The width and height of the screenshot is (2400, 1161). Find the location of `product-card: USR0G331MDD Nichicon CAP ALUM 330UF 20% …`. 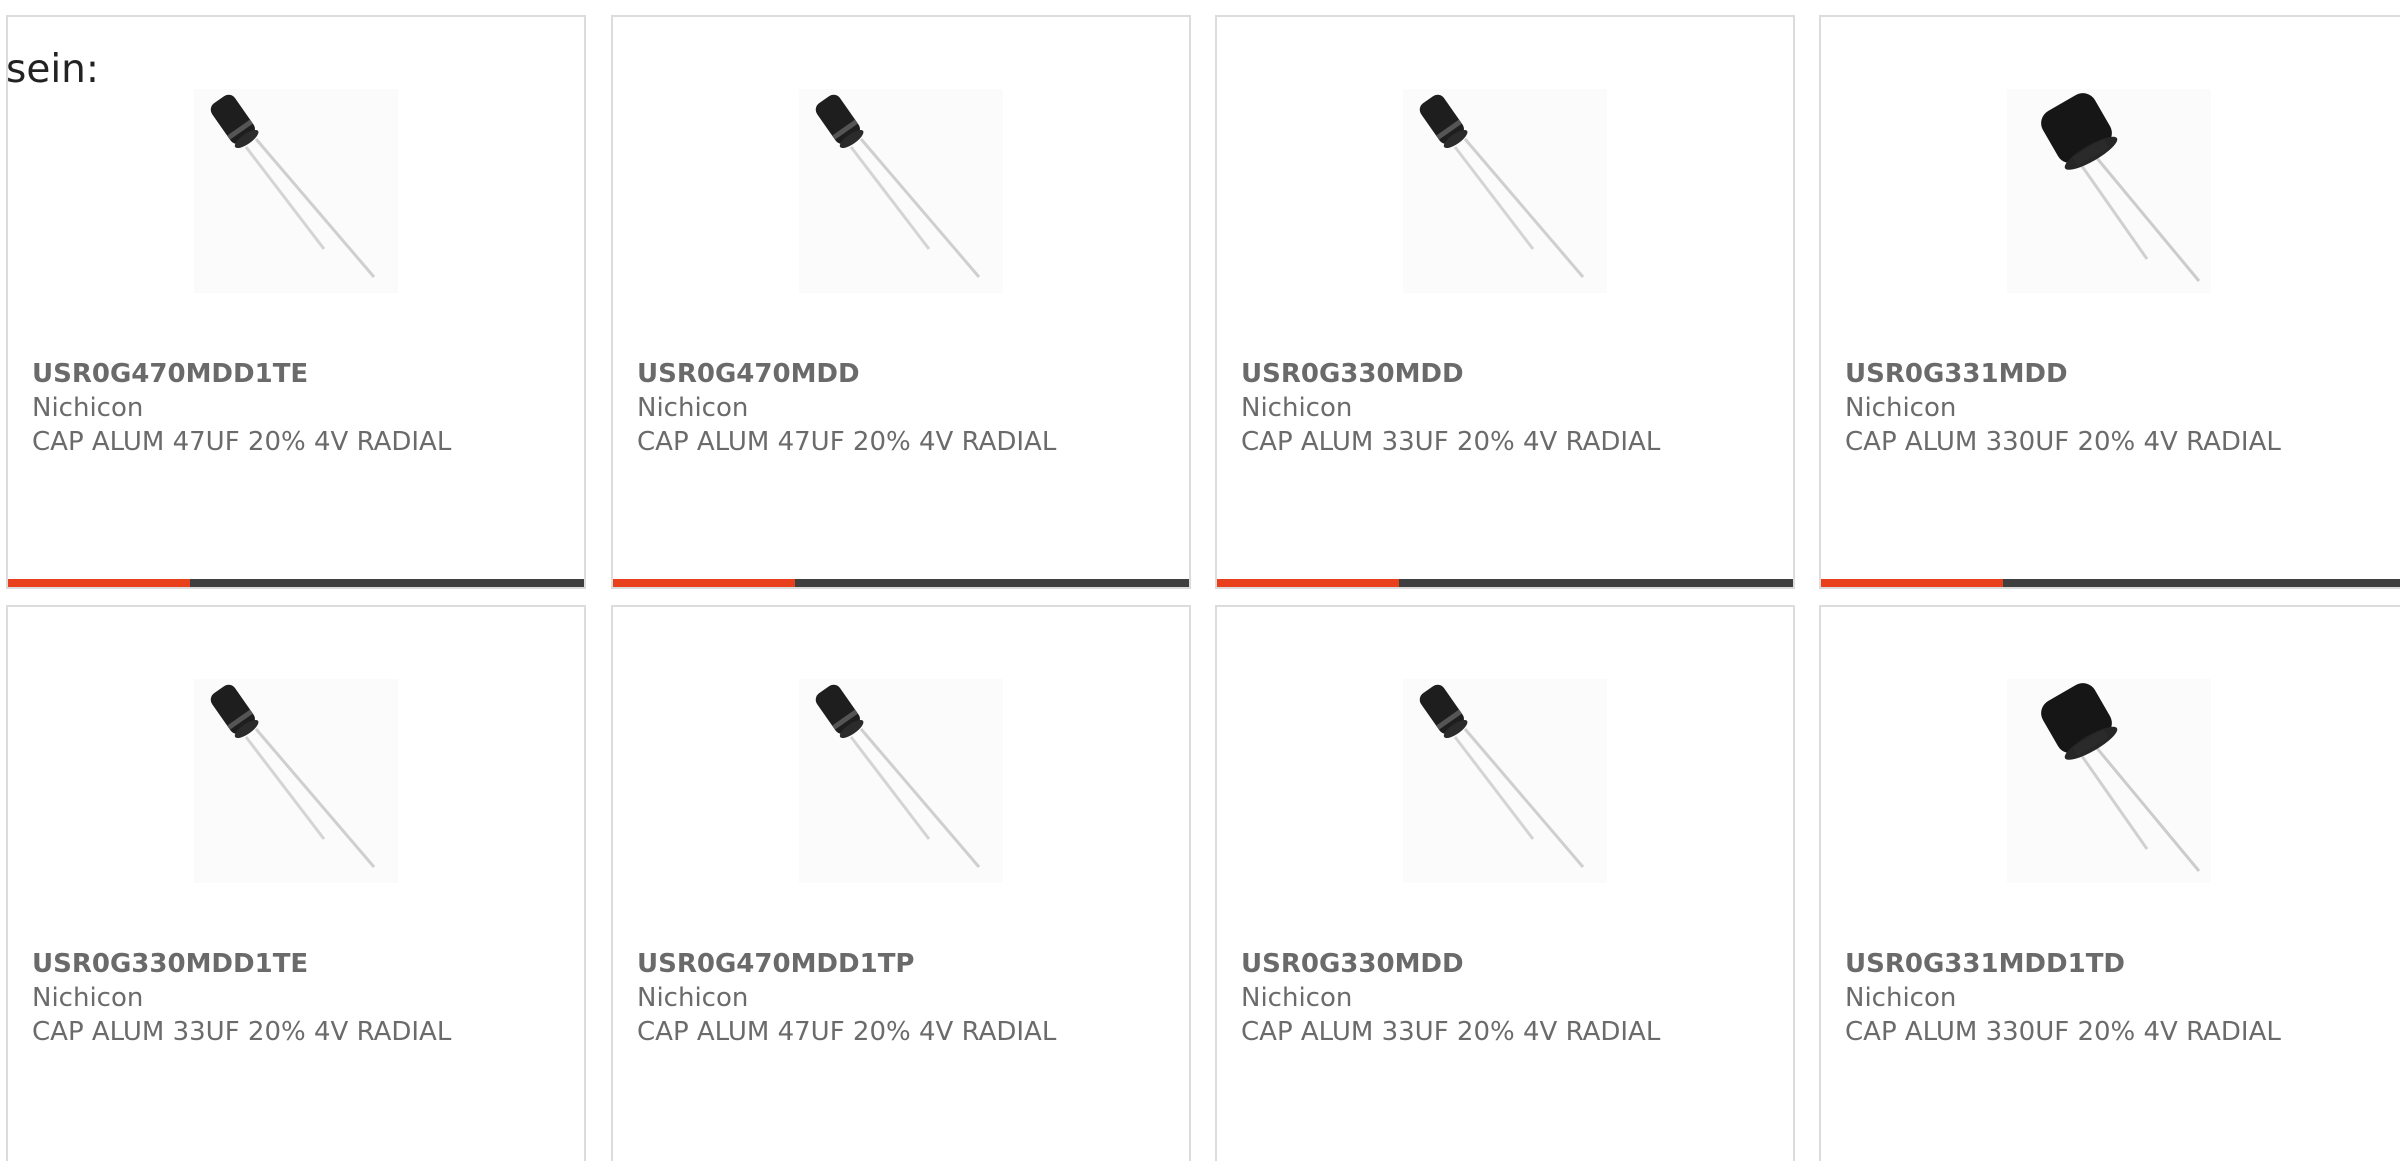

product-card: USR0G331MDD Nichicon CAP ALUM 330UF 20% … is located at coordinates (2109, 302).